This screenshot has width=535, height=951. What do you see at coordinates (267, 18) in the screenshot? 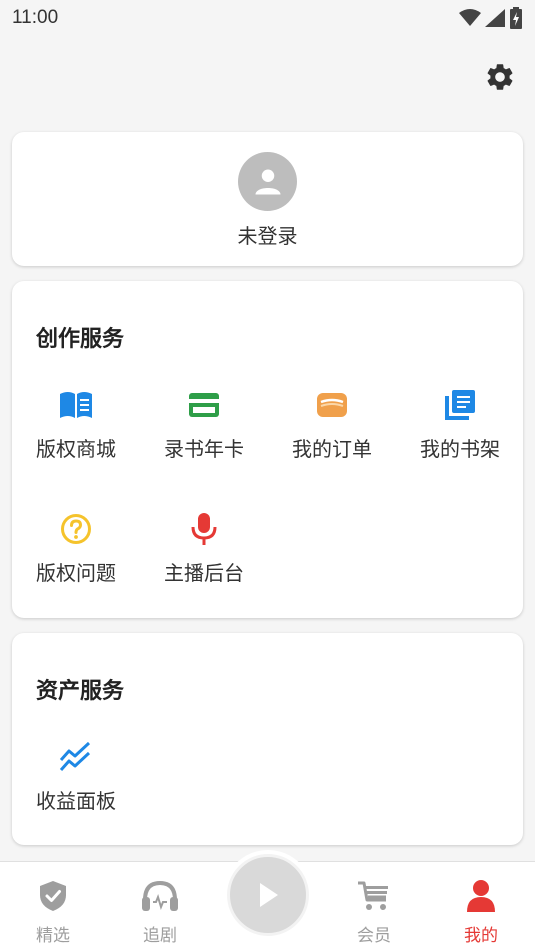
I see `status-bar: 11:00` at bounding box center [267, 18].